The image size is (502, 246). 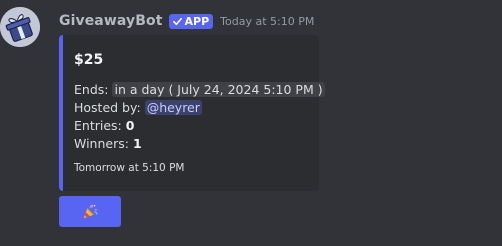 I want to click on bot-avatar-icon, so click(x=20, y=27).